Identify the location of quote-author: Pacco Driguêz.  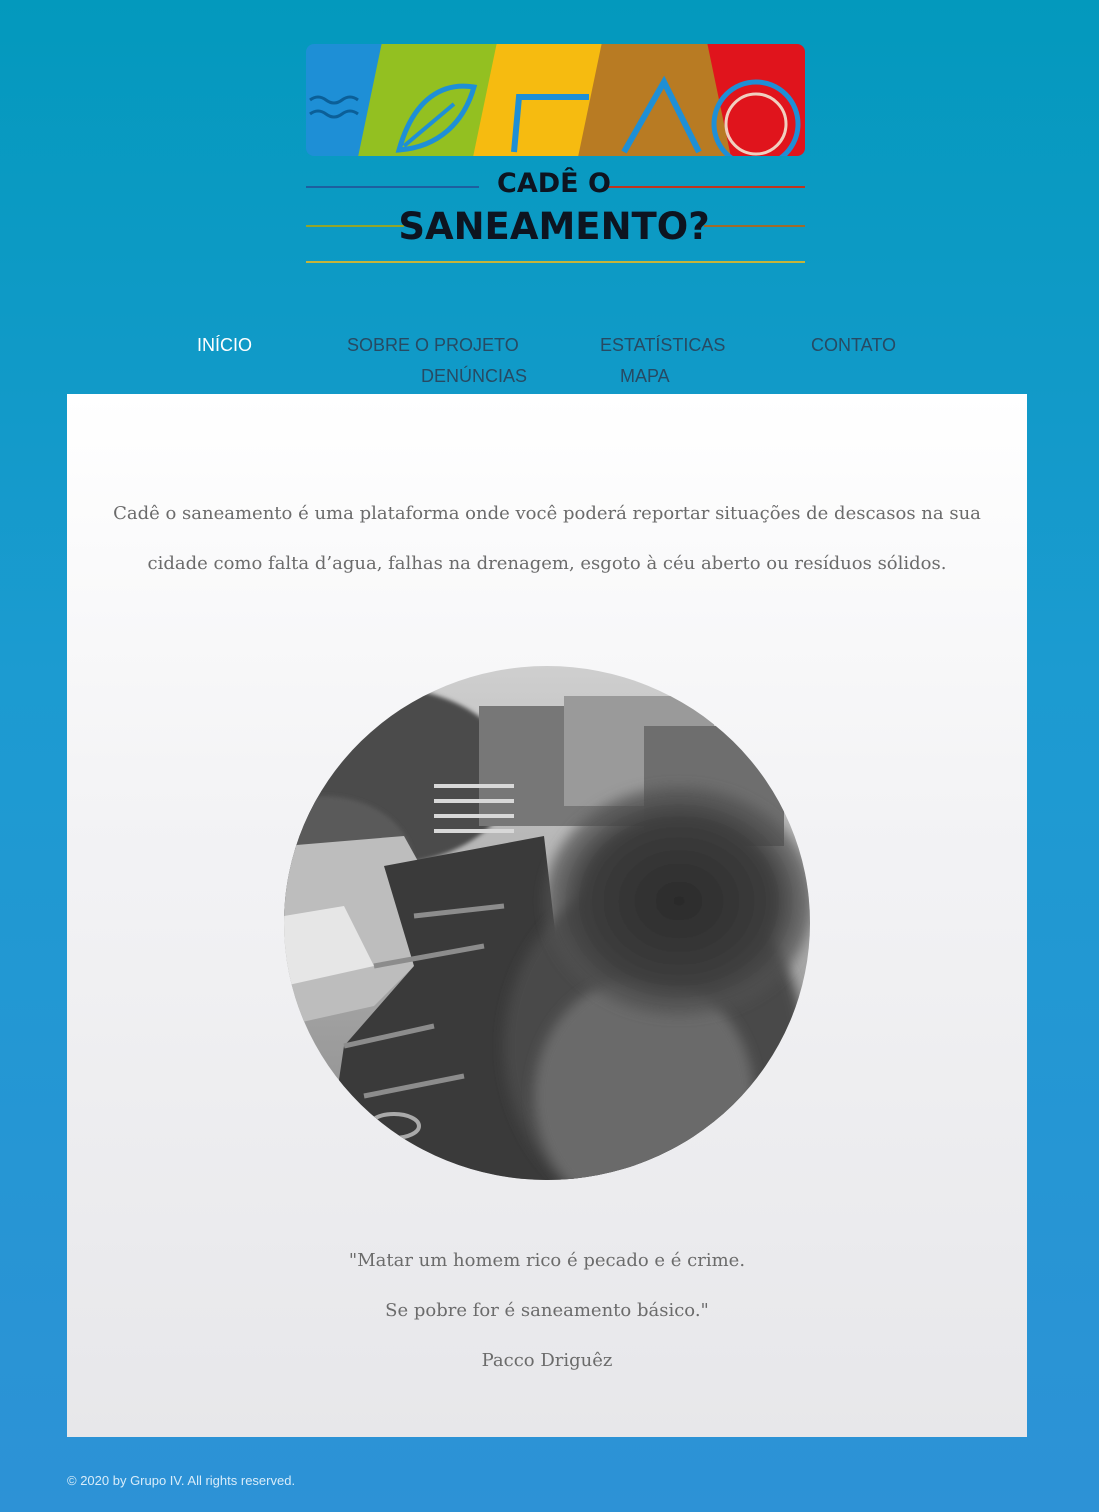
(547, 1360).